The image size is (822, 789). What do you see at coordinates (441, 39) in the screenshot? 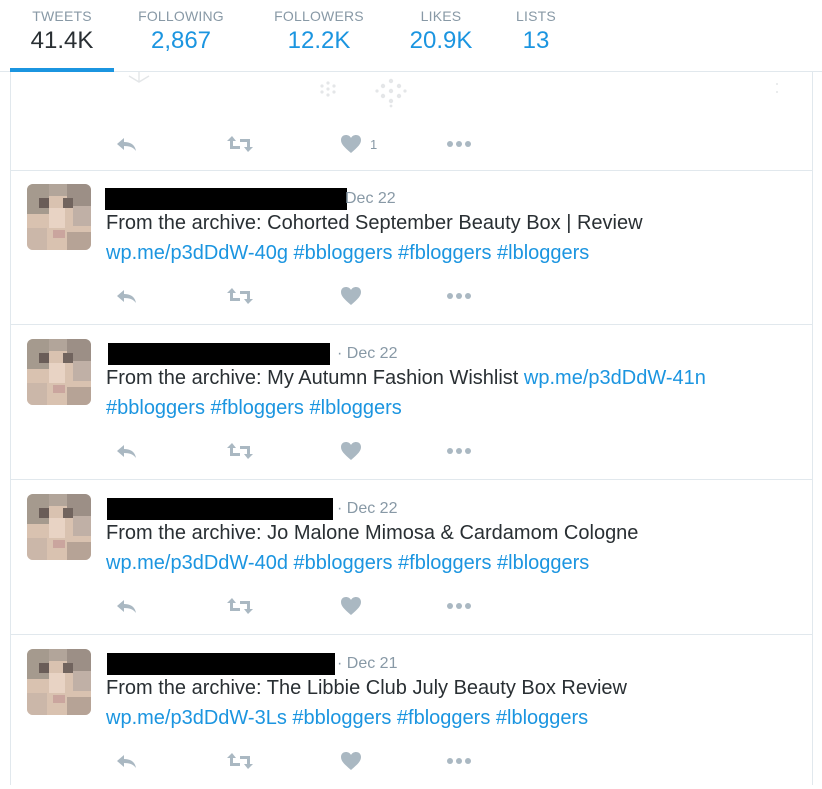
I see `stat-likes: LIKES 20.9K` at bounding box center [441, 39].